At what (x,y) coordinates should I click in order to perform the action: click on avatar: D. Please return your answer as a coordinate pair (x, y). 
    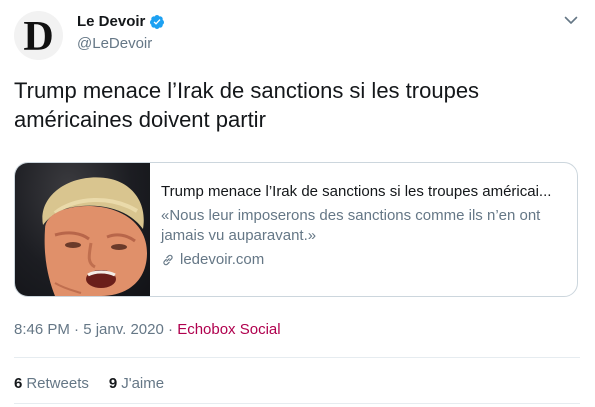
    Looking at the image, I should click on (38, 35).